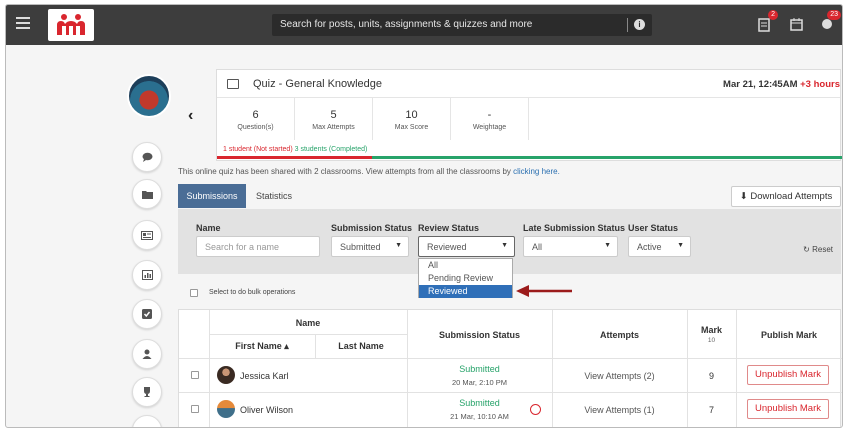 This screenshot has width=848, height=432. I want to click on classroom-avatar, so click(149, 96).